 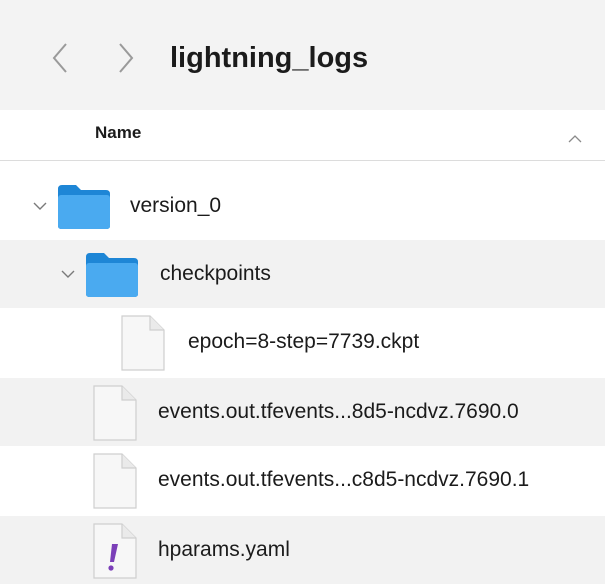 I want to click on name-column-header: Name, so click(x=118, y=133).